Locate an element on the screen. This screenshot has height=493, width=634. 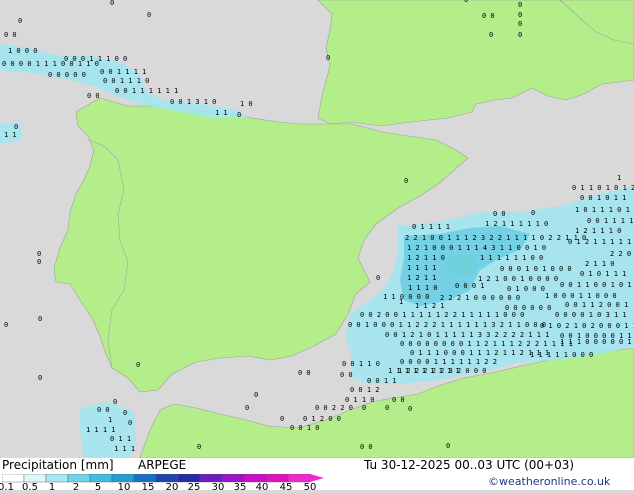
precip-value: 0 0 2 0 0 1 1 1 1 1 2 2 1 1 1 1 1 0 0 0 is located at coordinates (442, 315).